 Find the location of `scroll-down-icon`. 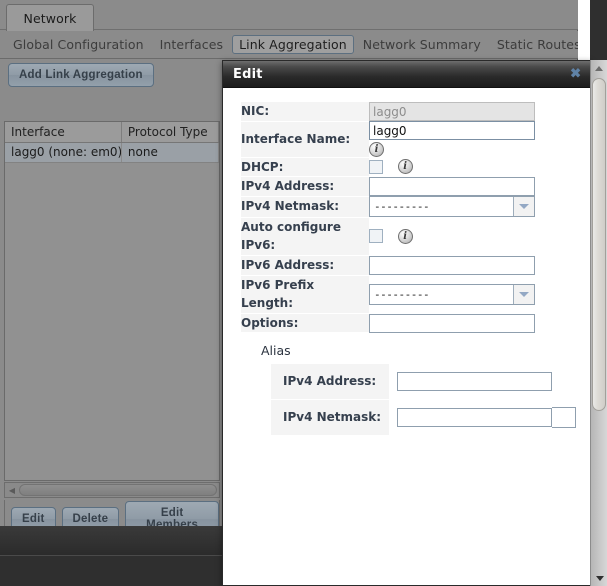

scroll-down-icon is located at coordinates (599, 578).